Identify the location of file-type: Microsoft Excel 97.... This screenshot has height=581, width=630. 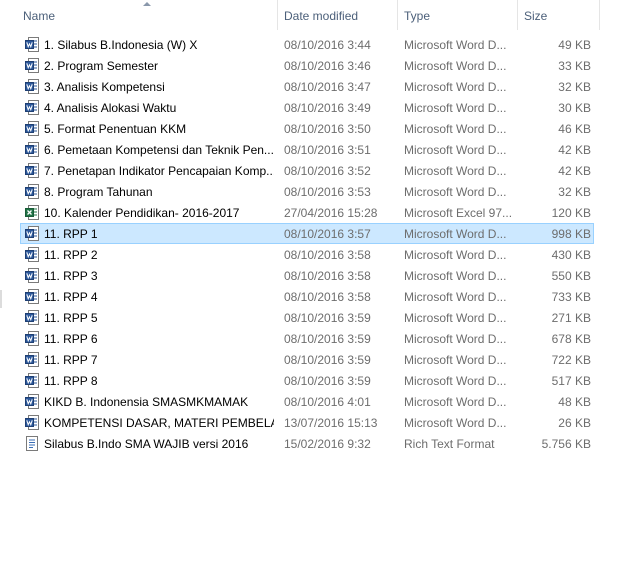
(458, 213).